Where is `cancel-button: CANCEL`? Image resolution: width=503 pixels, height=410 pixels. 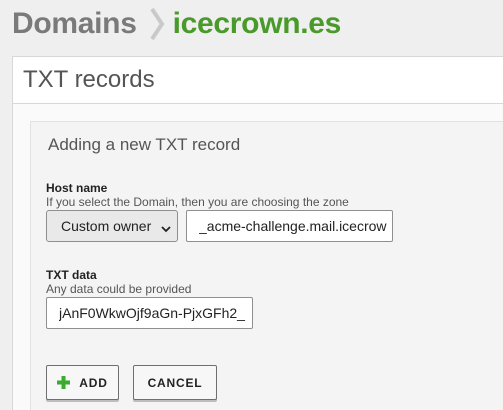
cancel-button: CANCEL is located at coordinates (175, 382).